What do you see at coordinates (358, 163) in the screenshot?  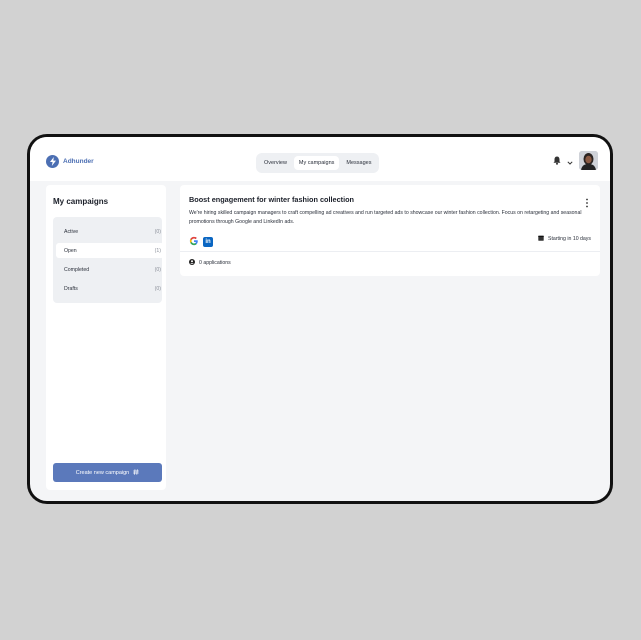 I see `tab-messages: Messages` at bounding box center [358, 163].